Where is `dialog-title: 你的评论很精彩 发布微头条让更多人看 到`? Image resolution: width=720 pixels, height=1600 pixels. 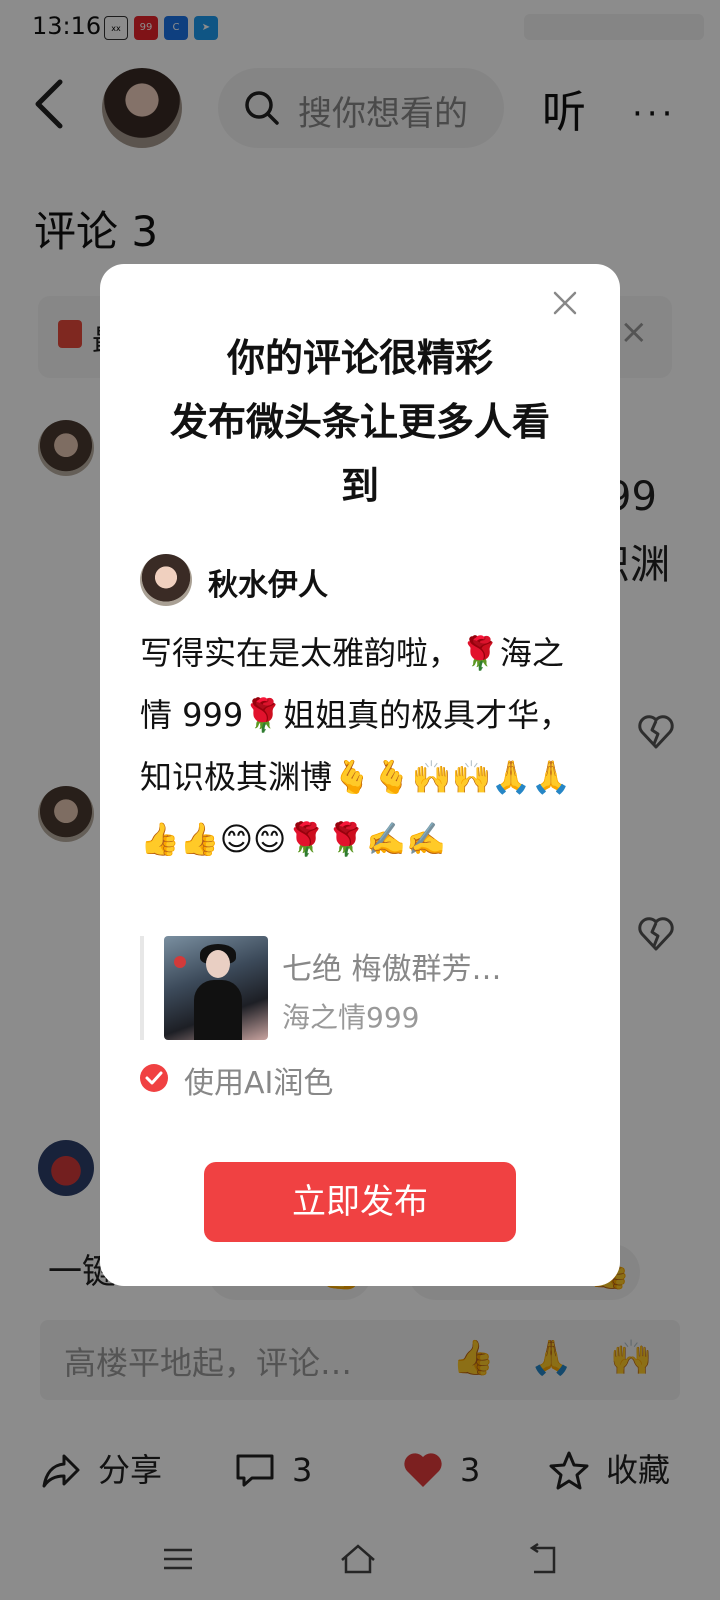 dialog-title: 你的评论很精彩 发布微头条让更多人看 到 is located at coordinates (360, 422).